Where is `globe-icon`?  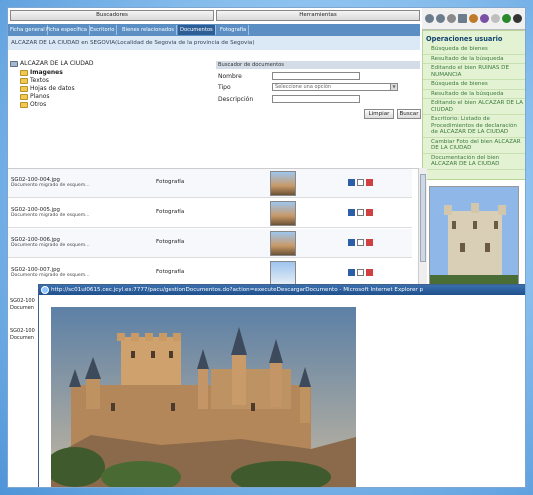 globe-icon is located at coordinates (506, 18).